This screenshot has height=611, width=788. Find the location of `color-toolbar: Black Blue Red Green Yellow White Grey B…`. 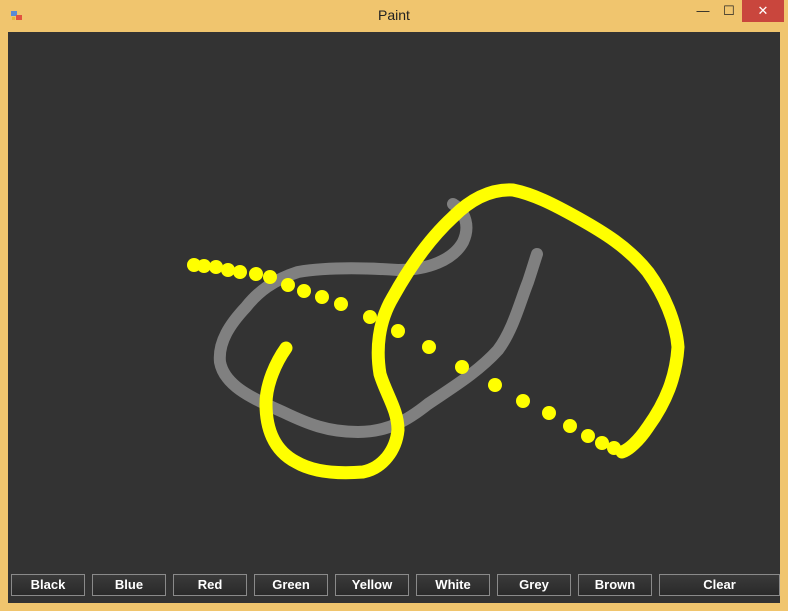

color-toolbar: Black Blue Red Green Yellow White Grey B… is located at coordinates (394, 587).